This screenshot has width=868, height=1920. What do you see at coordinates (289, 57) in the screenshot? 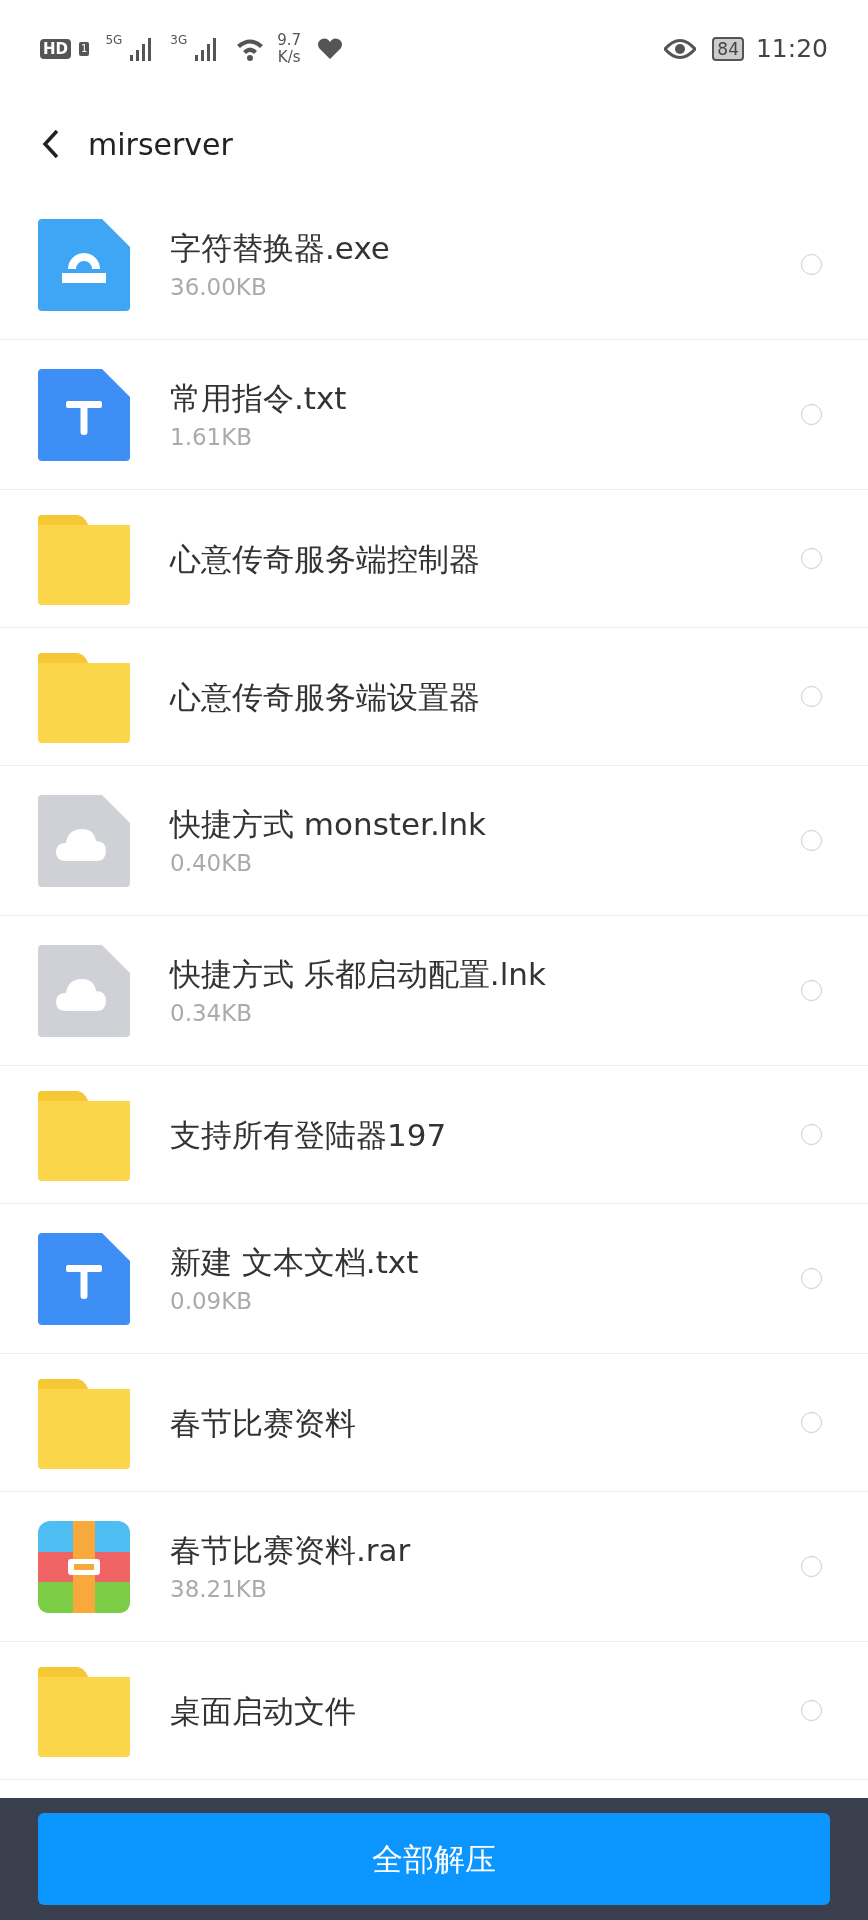
I see `speed-unit: K/s` at bounding box center [289, 57].